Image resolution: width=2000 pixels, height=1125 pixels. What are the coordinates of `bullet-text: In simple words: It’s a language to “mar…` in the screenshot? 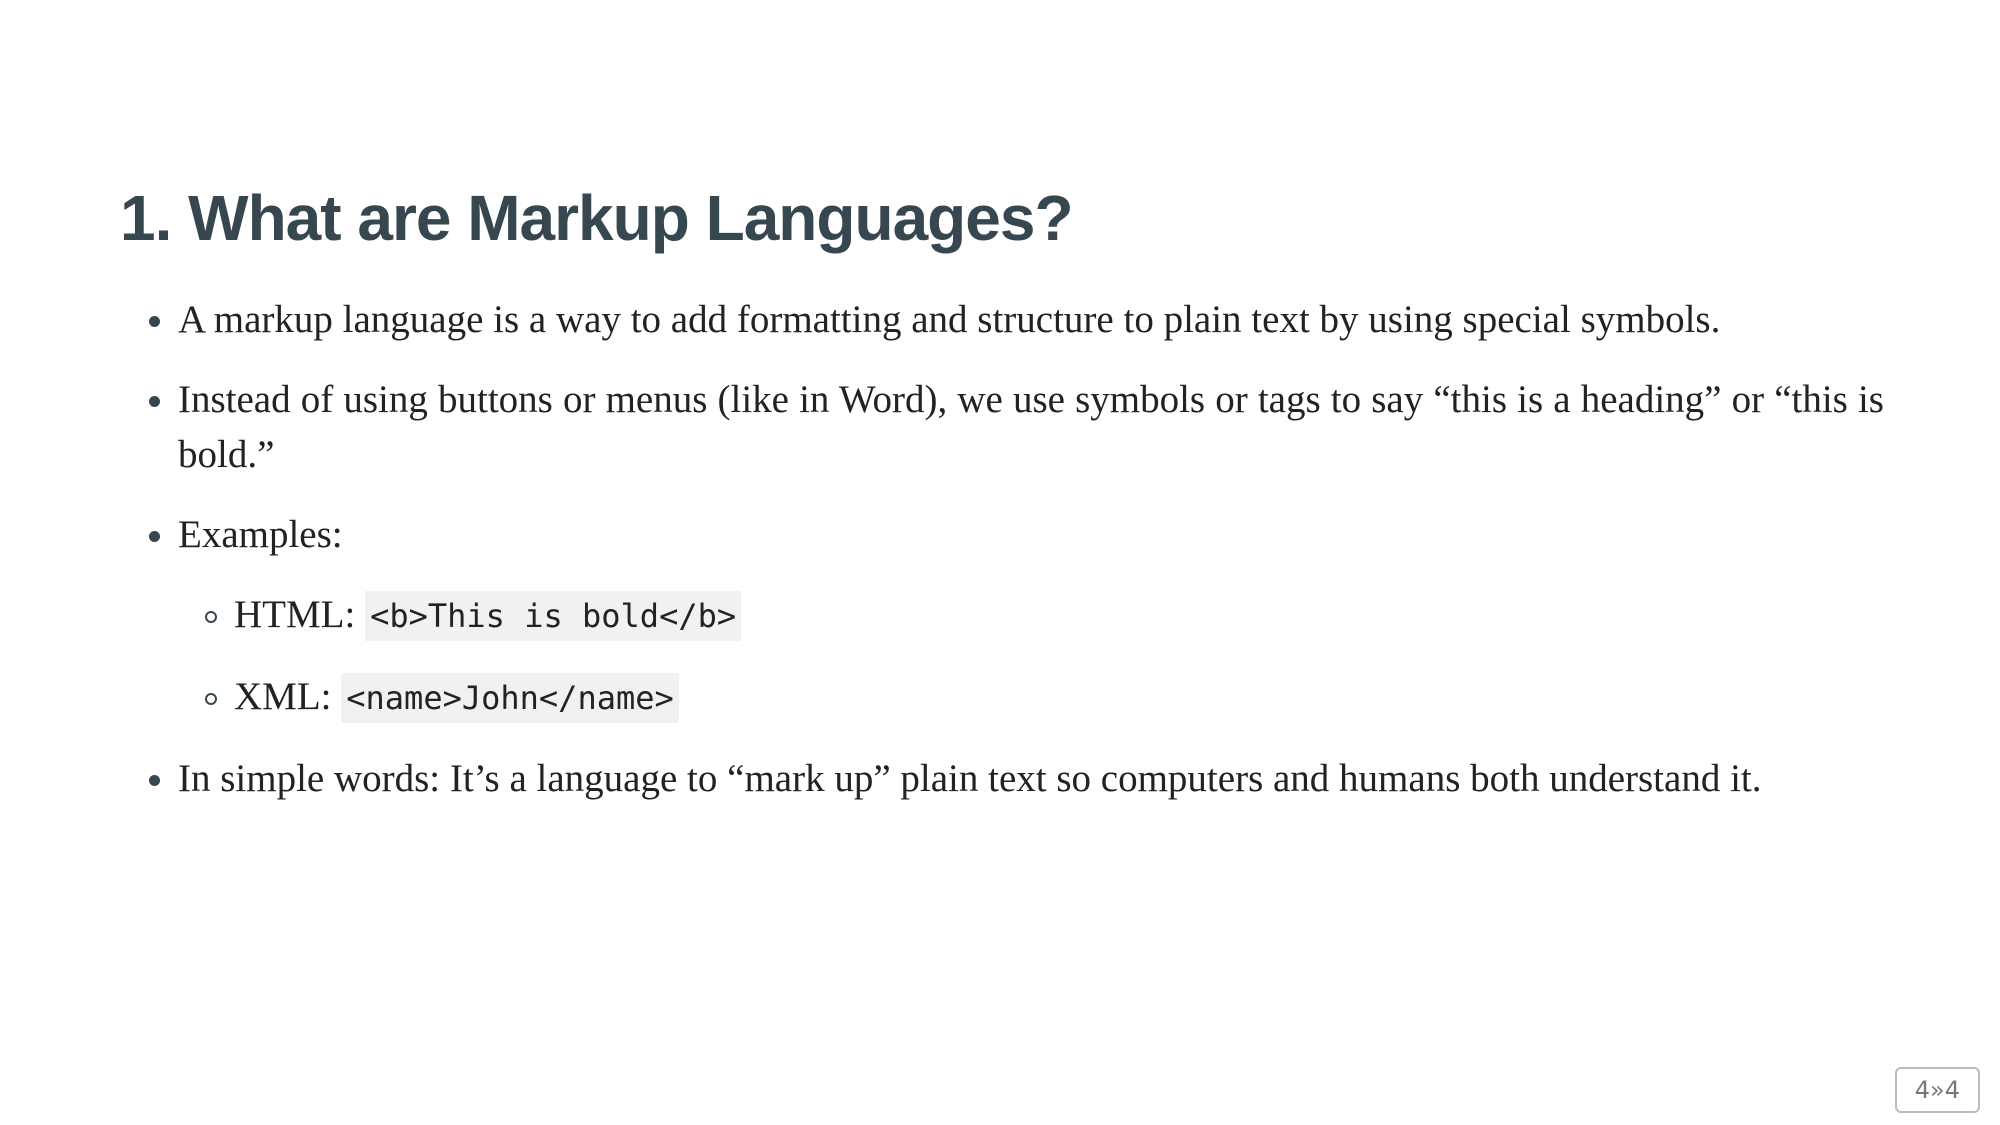 It's located at (970, 778).